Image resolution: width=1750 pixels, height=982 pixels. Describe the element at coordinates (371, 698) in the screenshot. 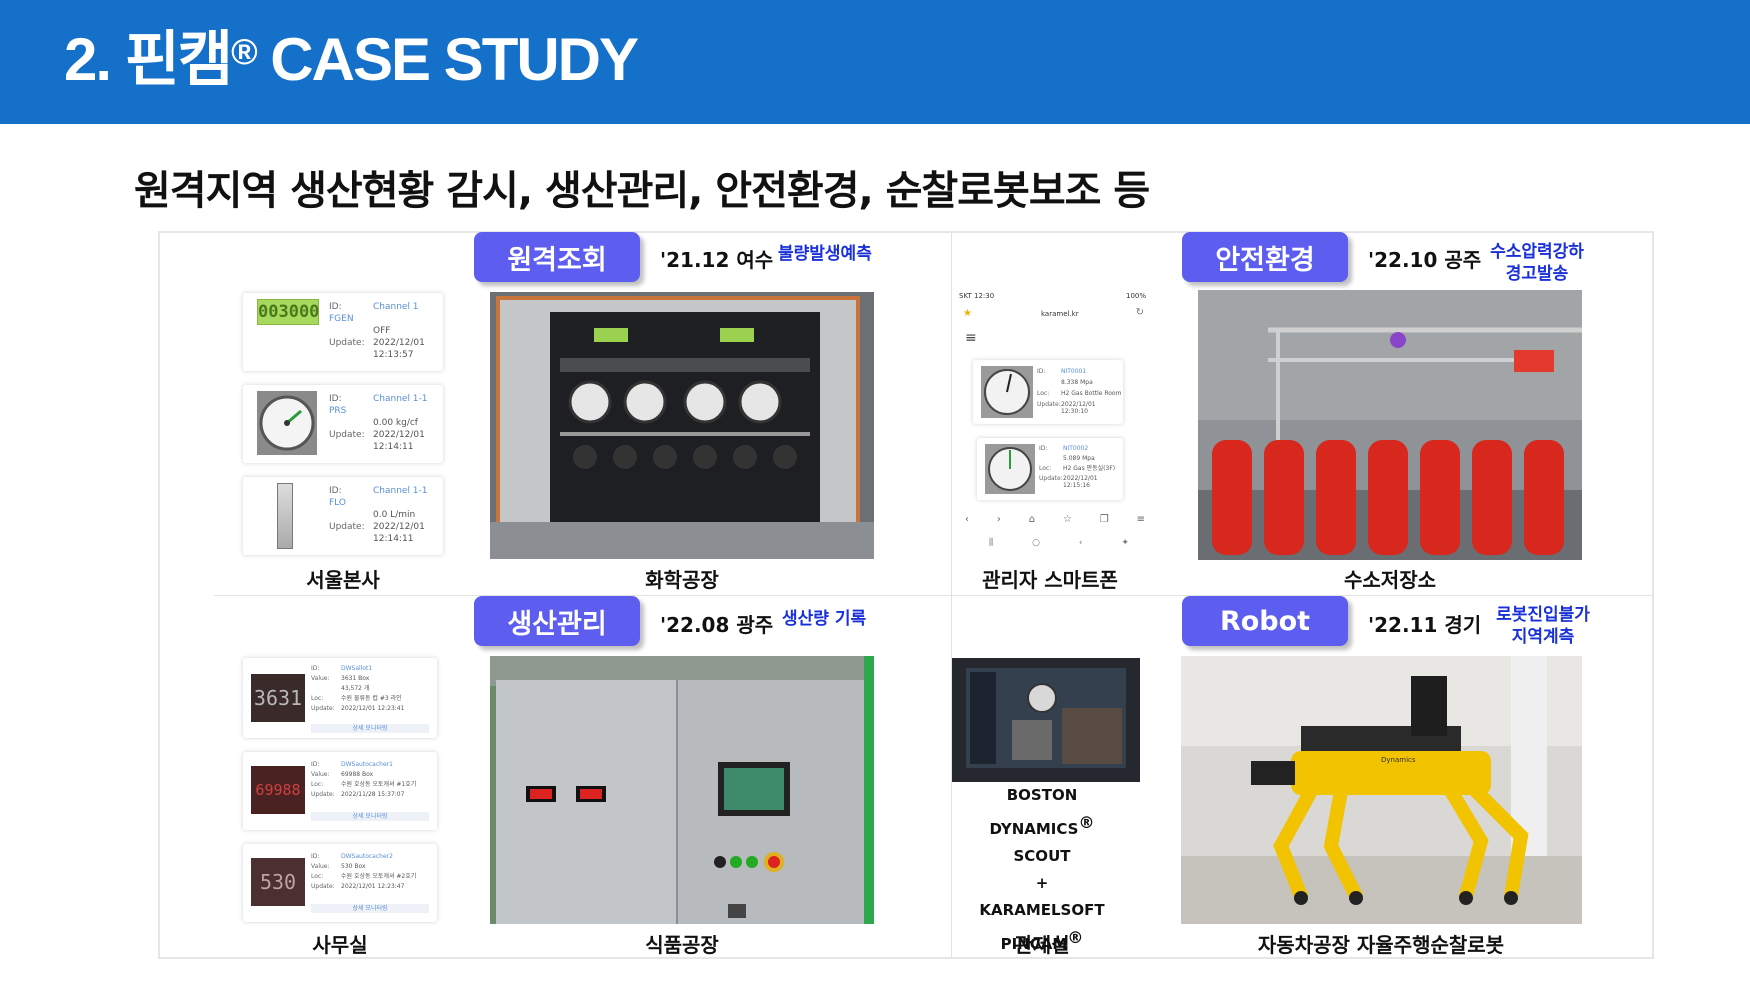

I see `office-loc: 수원 물류동 컵 #3 라인` at that location.